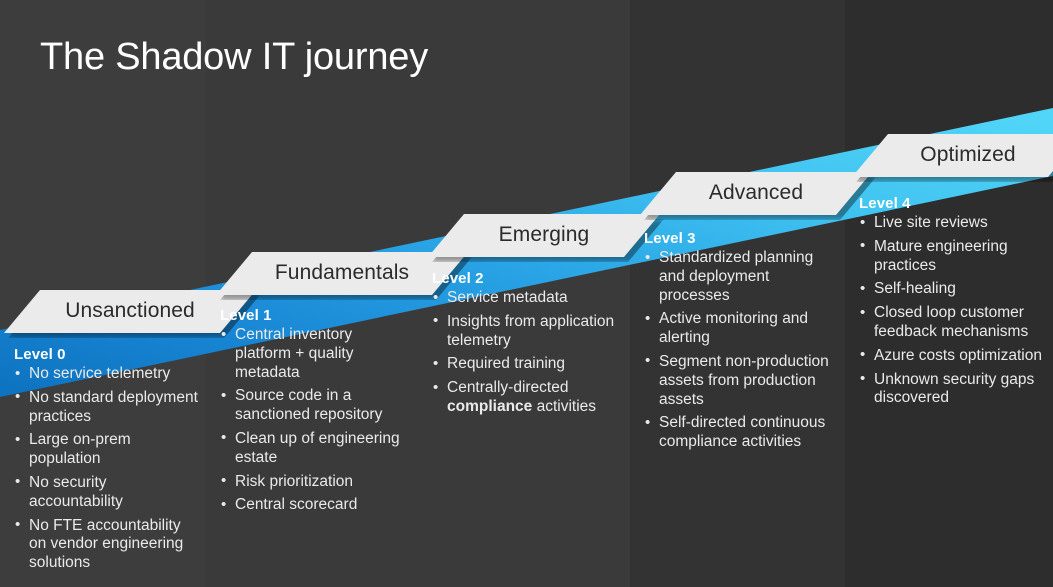  I want to click on stage-banner-label: Advanced, so click(756, 192).